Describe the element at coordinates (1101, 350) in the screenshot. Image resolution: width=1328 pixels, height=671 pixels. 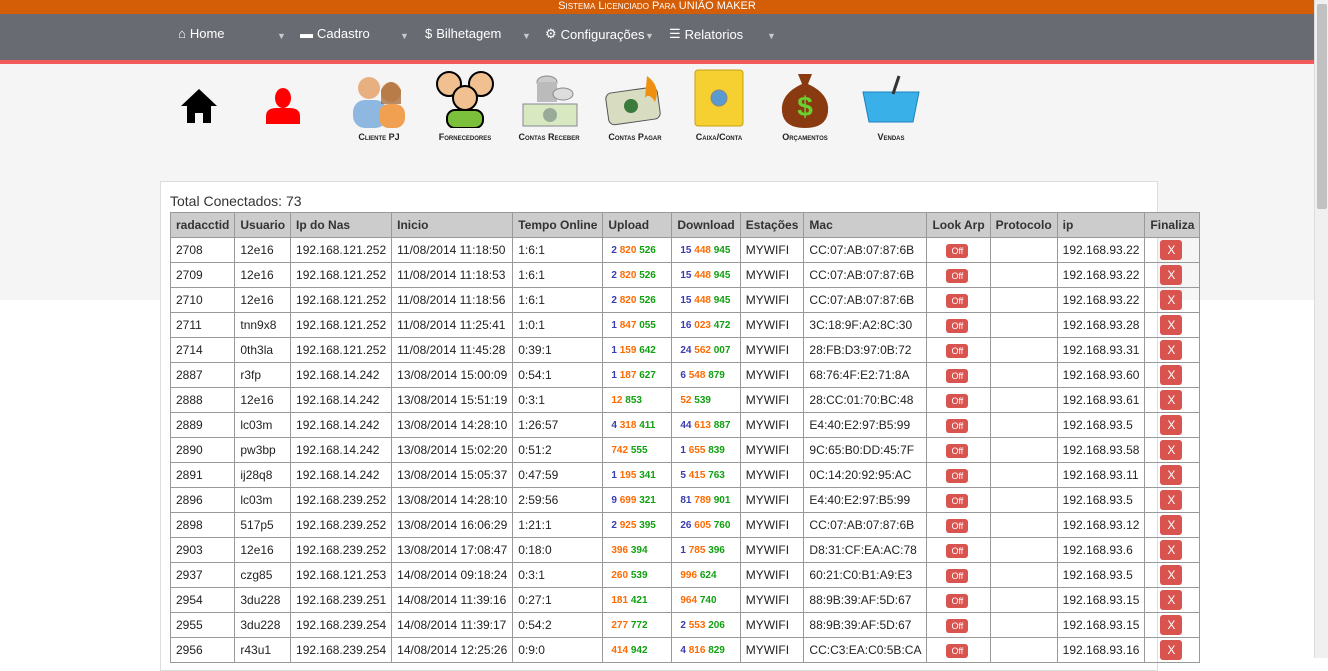
I see `ip-cell: 192.168.93.31` at that location.